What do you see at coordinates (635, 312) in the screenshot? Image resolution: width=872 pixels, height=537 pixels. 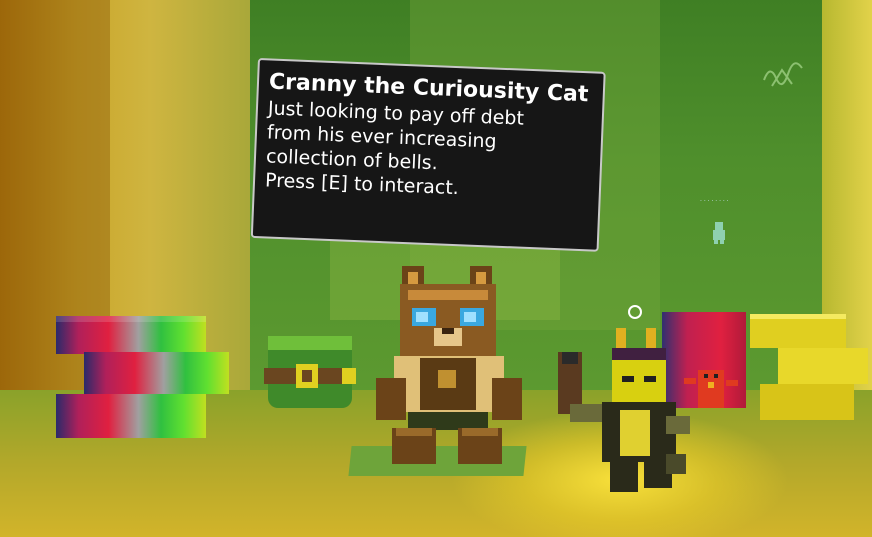 I see `crosshair-icon` at bounding box center [635, 312].